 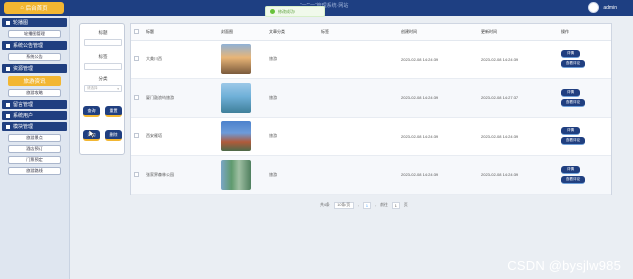 What do you see at coordinates (113, 135) in the screenshot?
I see `delete-button: 删除` at bounding box center [113, 135].